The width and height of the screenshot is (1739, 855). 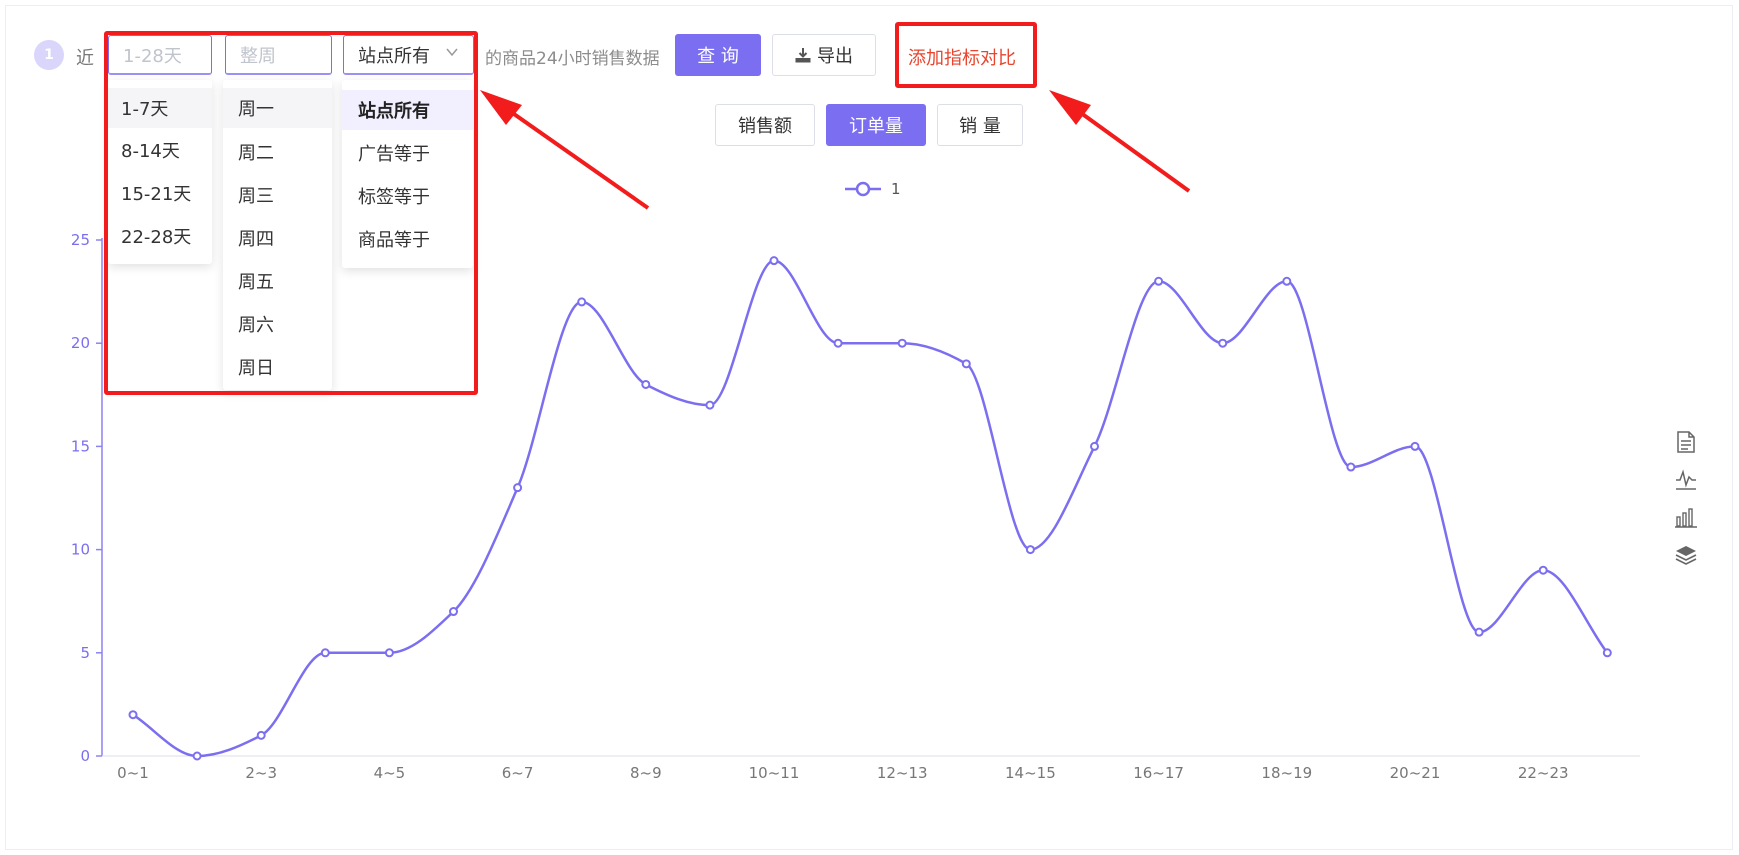 What do you see at coordinates (572, 56) in the screenshot?
I see `description-text: 的商品24小时销售数据` at bounding box center [572, 56].